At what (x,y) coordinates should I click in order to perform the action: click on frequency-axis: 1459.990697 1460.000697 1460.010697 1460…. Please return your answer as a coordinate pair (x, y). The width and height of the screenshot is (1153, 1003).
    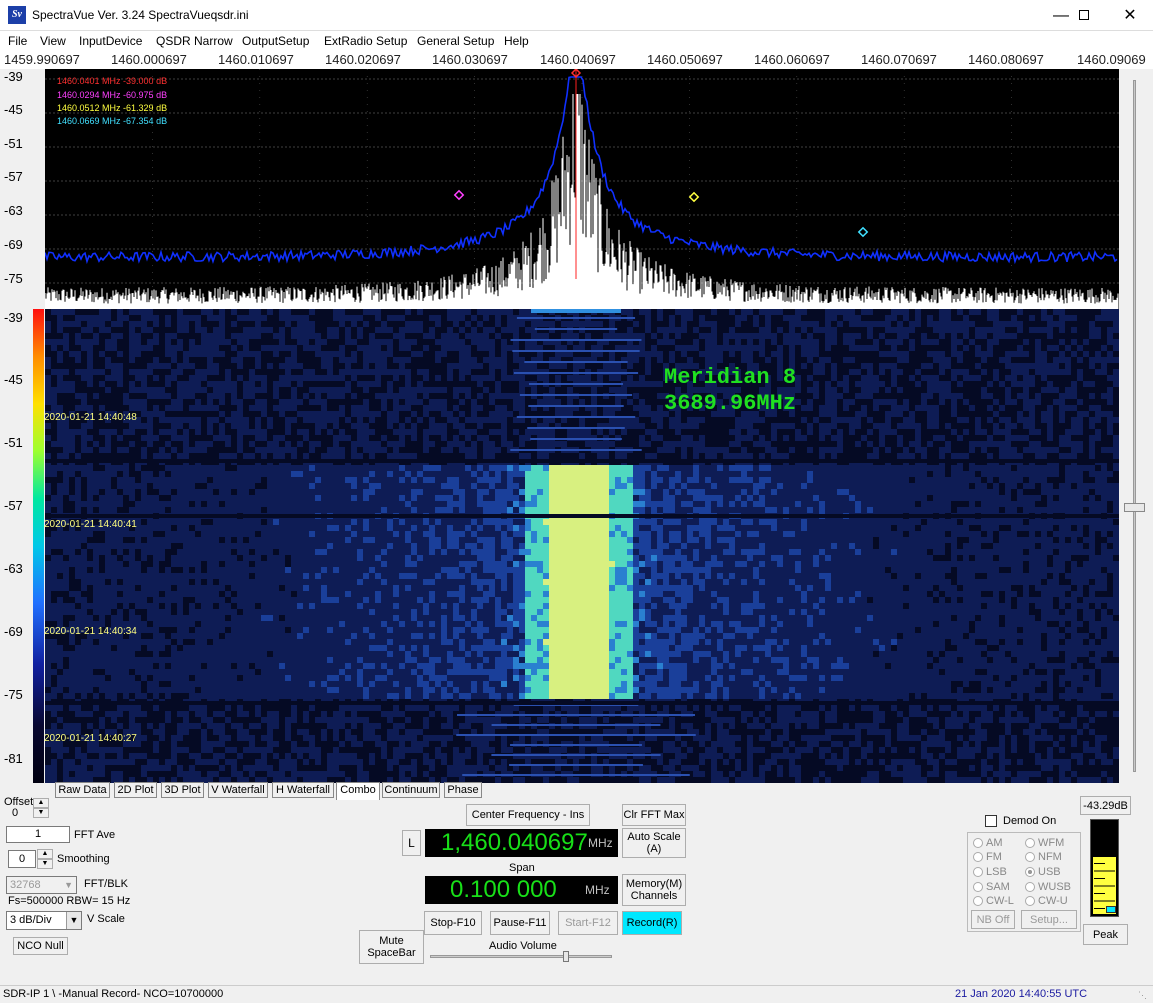
    Looking at the image, I should click on (576, 60).